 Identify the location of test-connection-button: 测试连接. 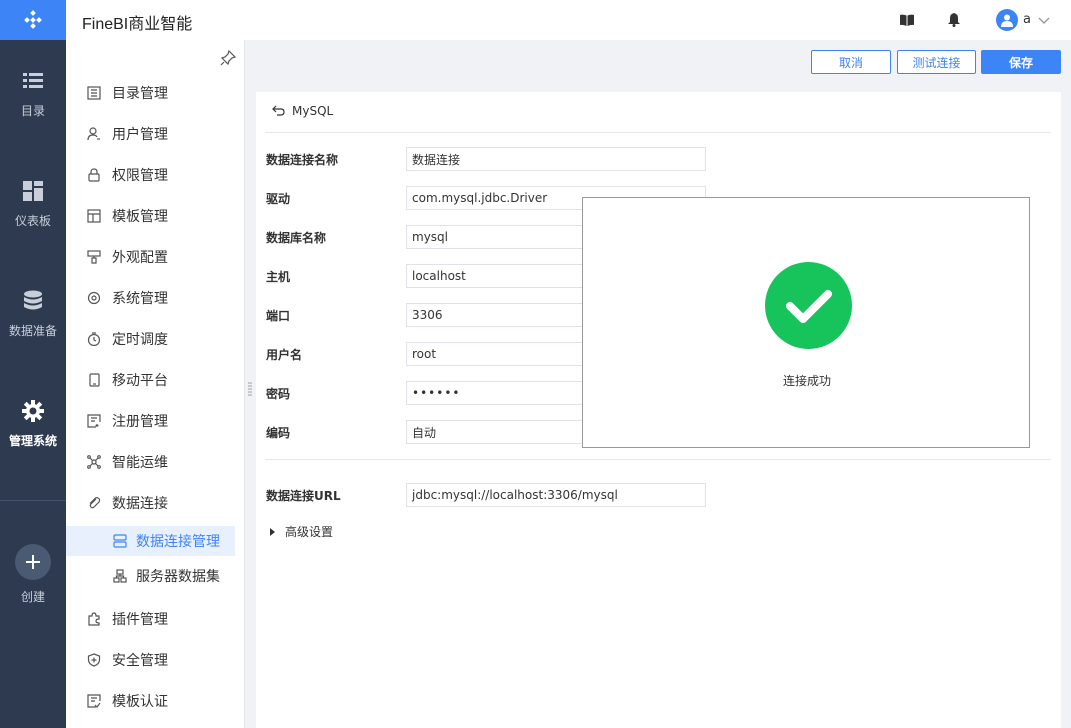
(936, 62).